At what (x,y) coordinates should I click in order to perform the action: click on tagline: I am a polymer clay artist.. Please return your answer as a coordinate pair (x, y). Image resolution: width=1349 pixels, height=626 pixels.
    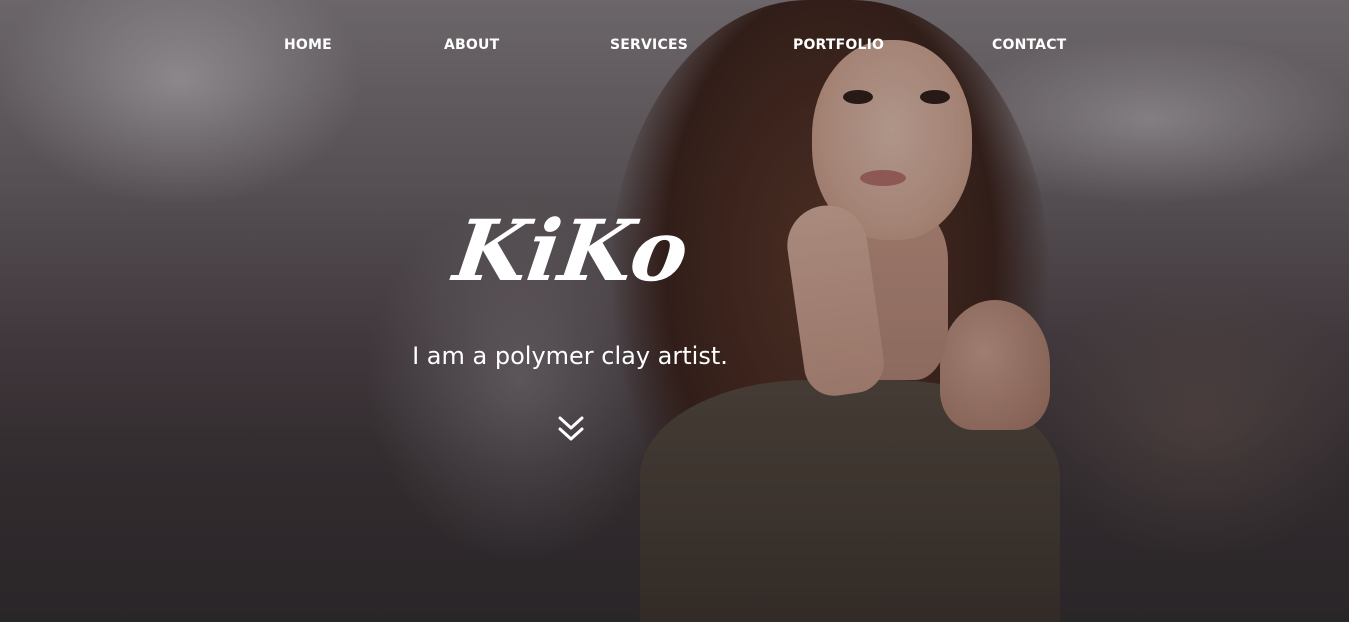
    Looking at the image, I should click on (570, 356).